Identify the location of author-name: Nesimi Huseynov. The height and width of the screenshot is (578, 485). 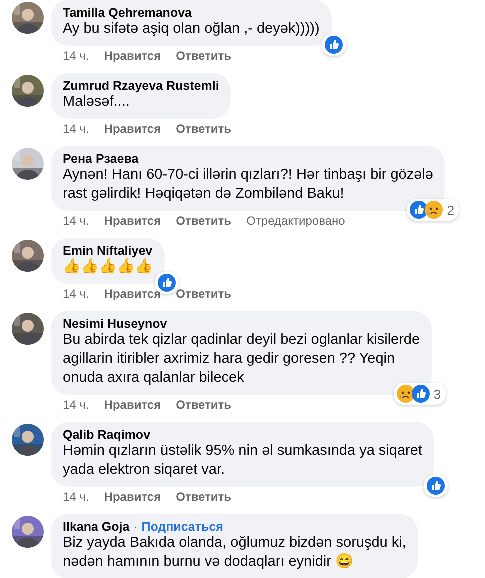
(115, 324).